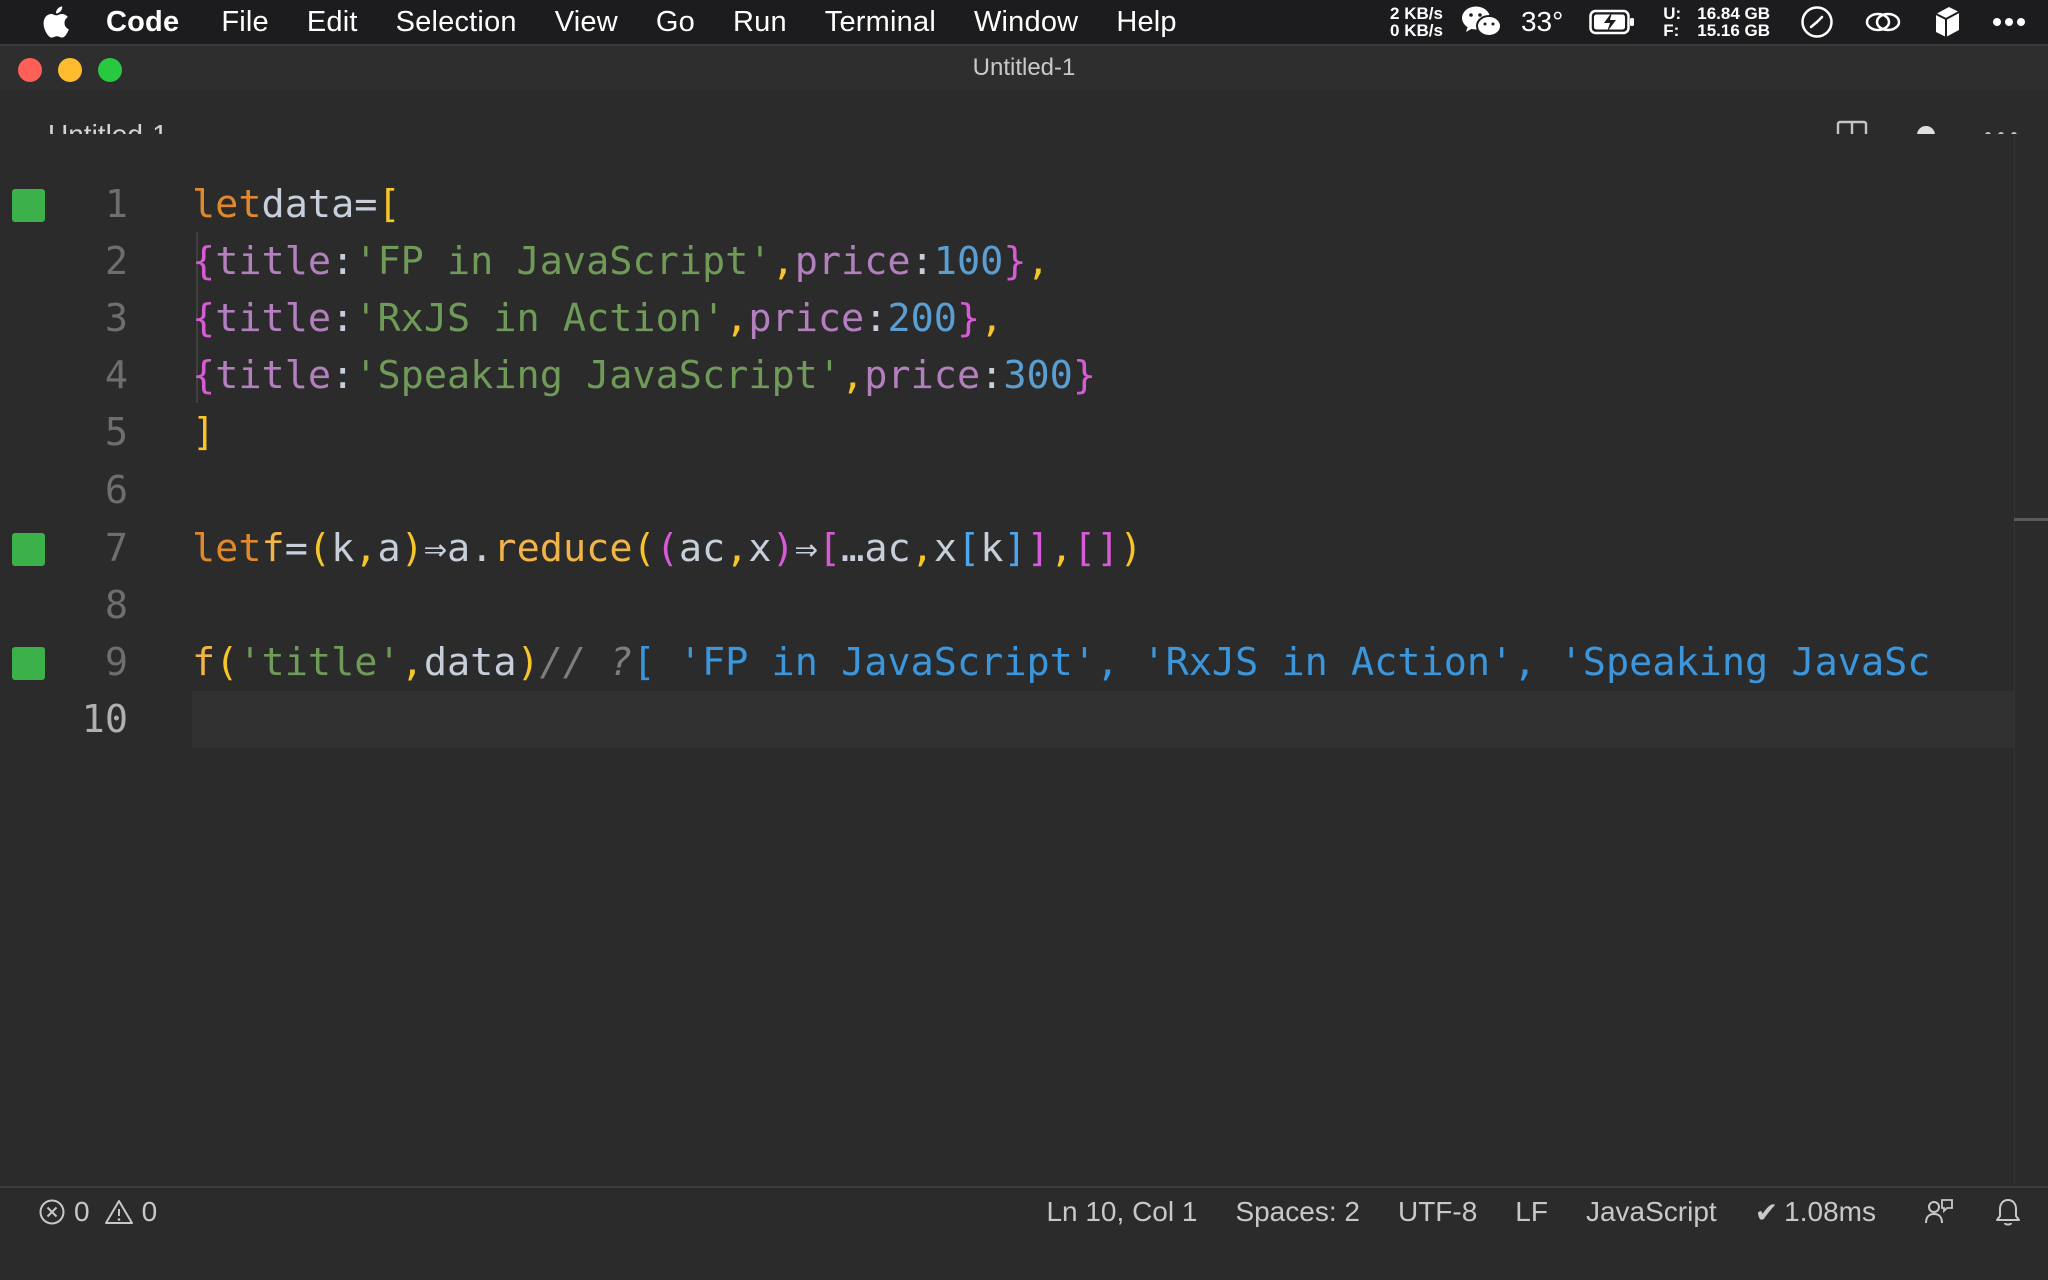 The image size is (2048, 1280). What do you see at coordinates (945, 548) in the screenshot?
I see `token-identifier: x` at bounding box center [945, 548].